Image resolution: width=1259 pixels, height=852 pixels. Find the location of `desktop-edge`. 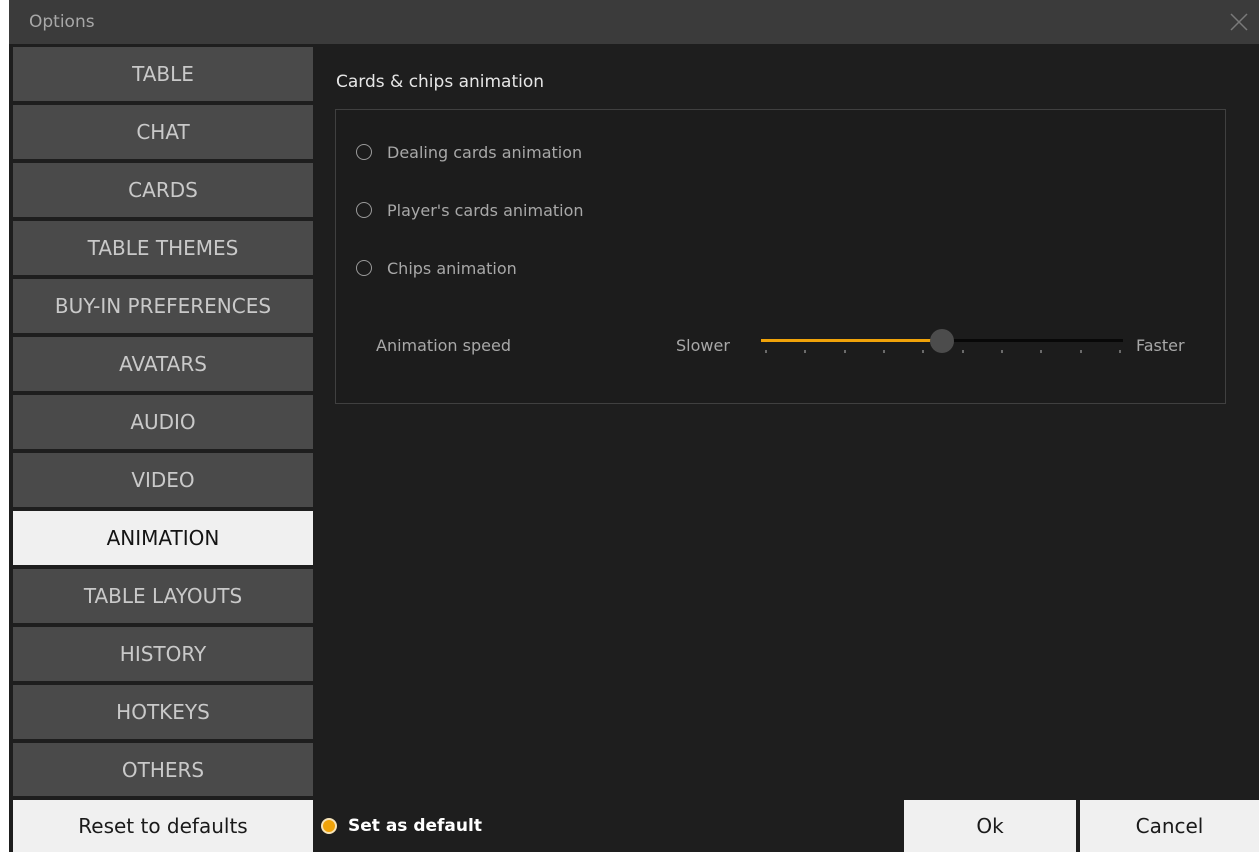

desktop-edge is located at coordinates (4, 426).